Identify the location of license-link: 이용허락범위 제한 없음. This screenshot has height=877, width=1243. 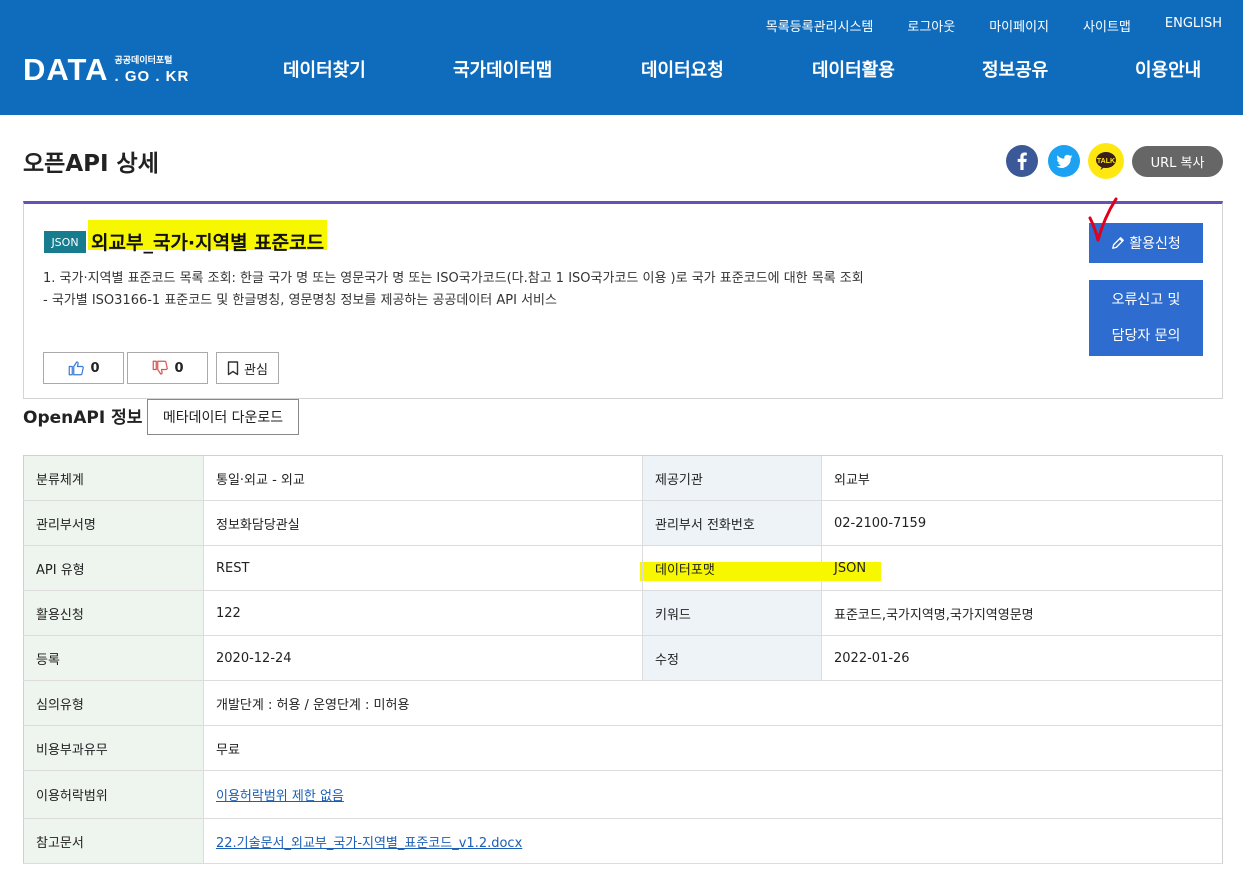
(280, 794).